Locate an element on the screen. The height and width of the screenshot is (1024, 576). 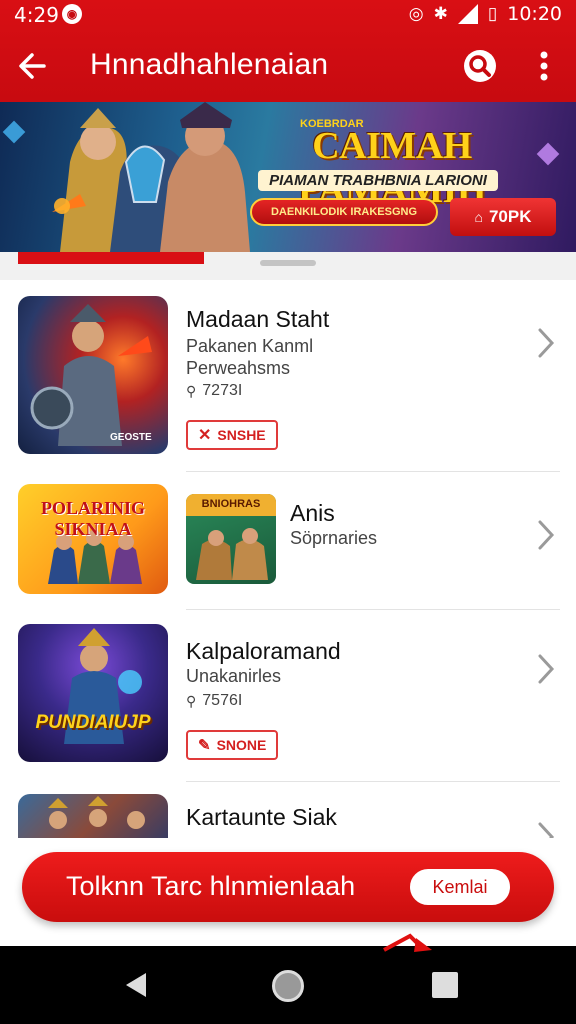
bluetooth-icon: ✱ is located at coordinates (440, 13).